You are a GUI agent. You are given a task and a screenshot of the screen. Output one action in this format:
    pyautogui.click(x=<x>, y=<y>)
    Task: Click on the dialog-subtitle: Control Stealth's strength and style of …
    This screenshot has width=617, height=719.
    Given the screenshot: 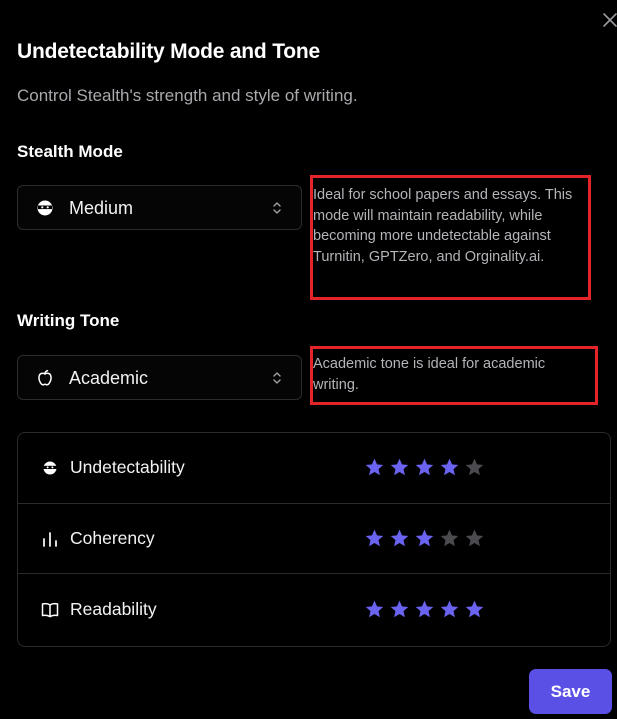 What is the action you would take?
    pyautogui.click(x=187, y=95)
    